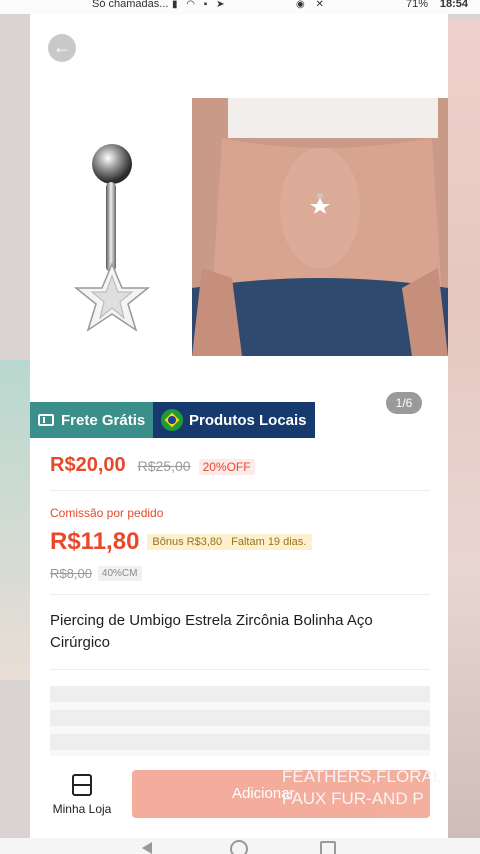 This screenshot has width=480, height=854. I want to click on brazil-flag-icon, so click(172, 420).